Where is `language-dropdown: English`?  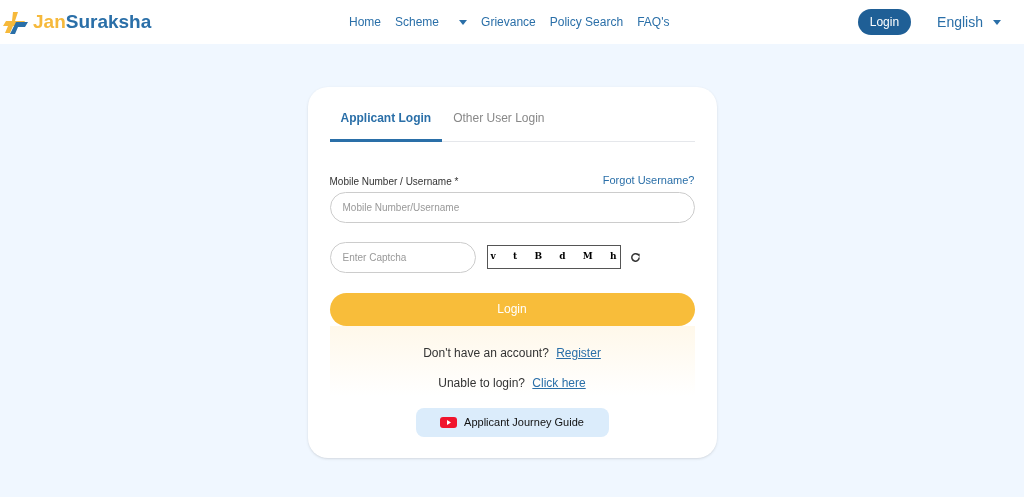
language-dropdown: English is located at coordinates (969, 22).